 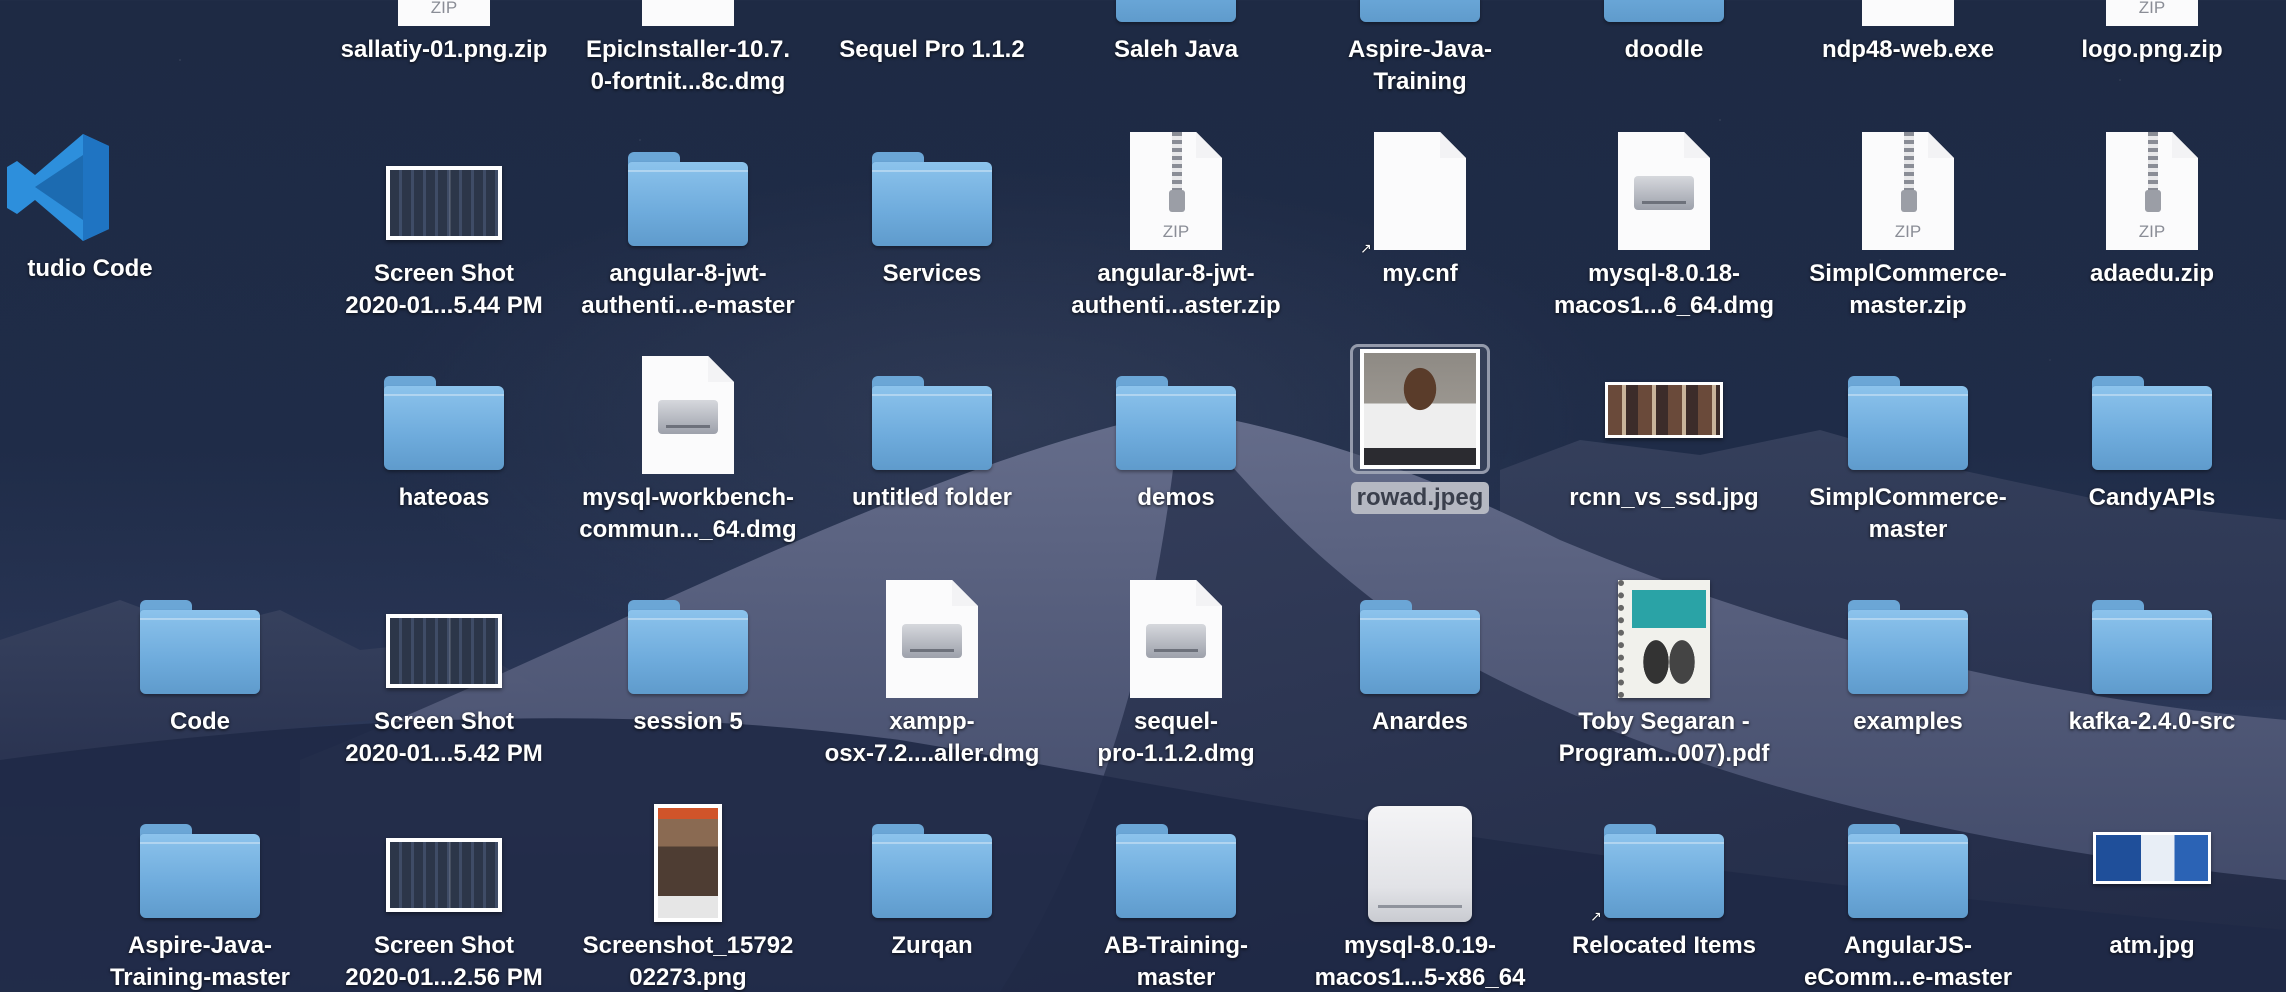 What do you see at coordinates (1596, 916) in the screenshot?
I see `alias-arrow-icon: ↗` at bounding box center [1596, 916].